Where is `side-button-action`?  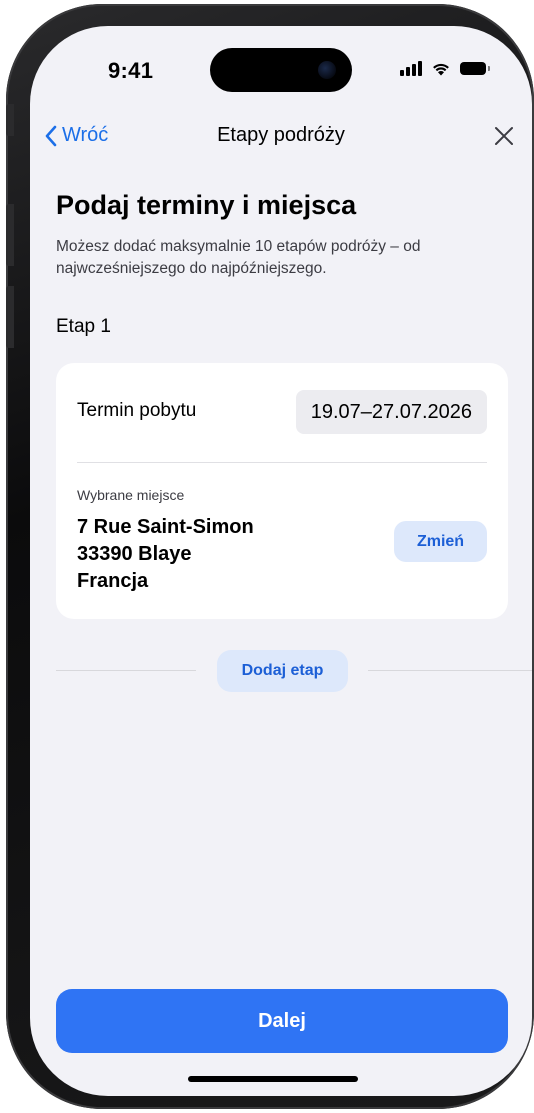
side-button-action is located at coordinates (10, 120).